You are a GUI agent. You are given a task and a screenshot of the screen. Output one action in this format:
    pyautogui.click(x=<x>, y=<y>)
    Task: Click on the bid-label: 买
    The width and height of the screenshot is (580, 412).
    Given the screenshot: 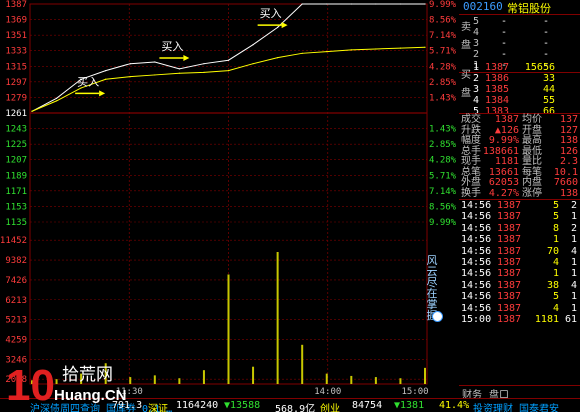 What is the action you would take?
    pyautogui.click(x=466, y=75)
    